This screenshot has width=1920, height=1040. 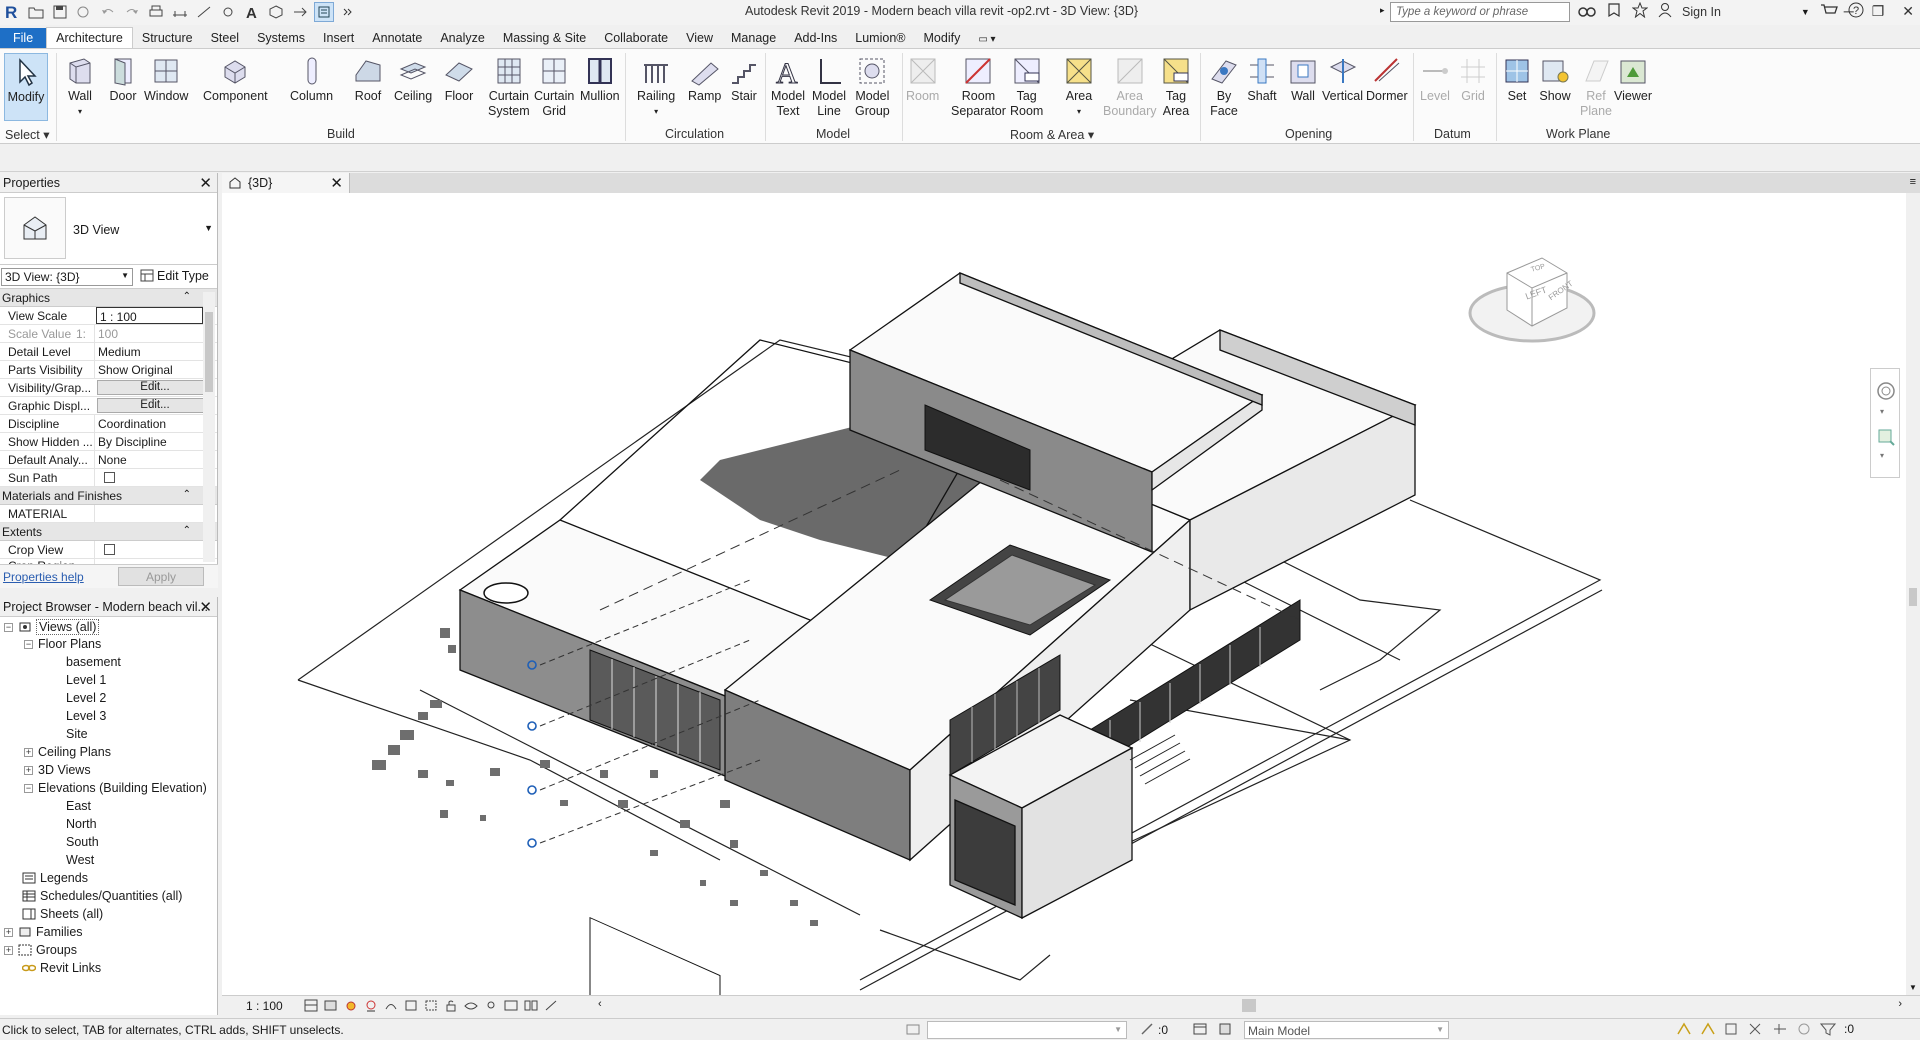 What do you see at coordinates (1435, 79) in the screenshot?
I see `level-button: Level` at bounding box center [1435, 79].